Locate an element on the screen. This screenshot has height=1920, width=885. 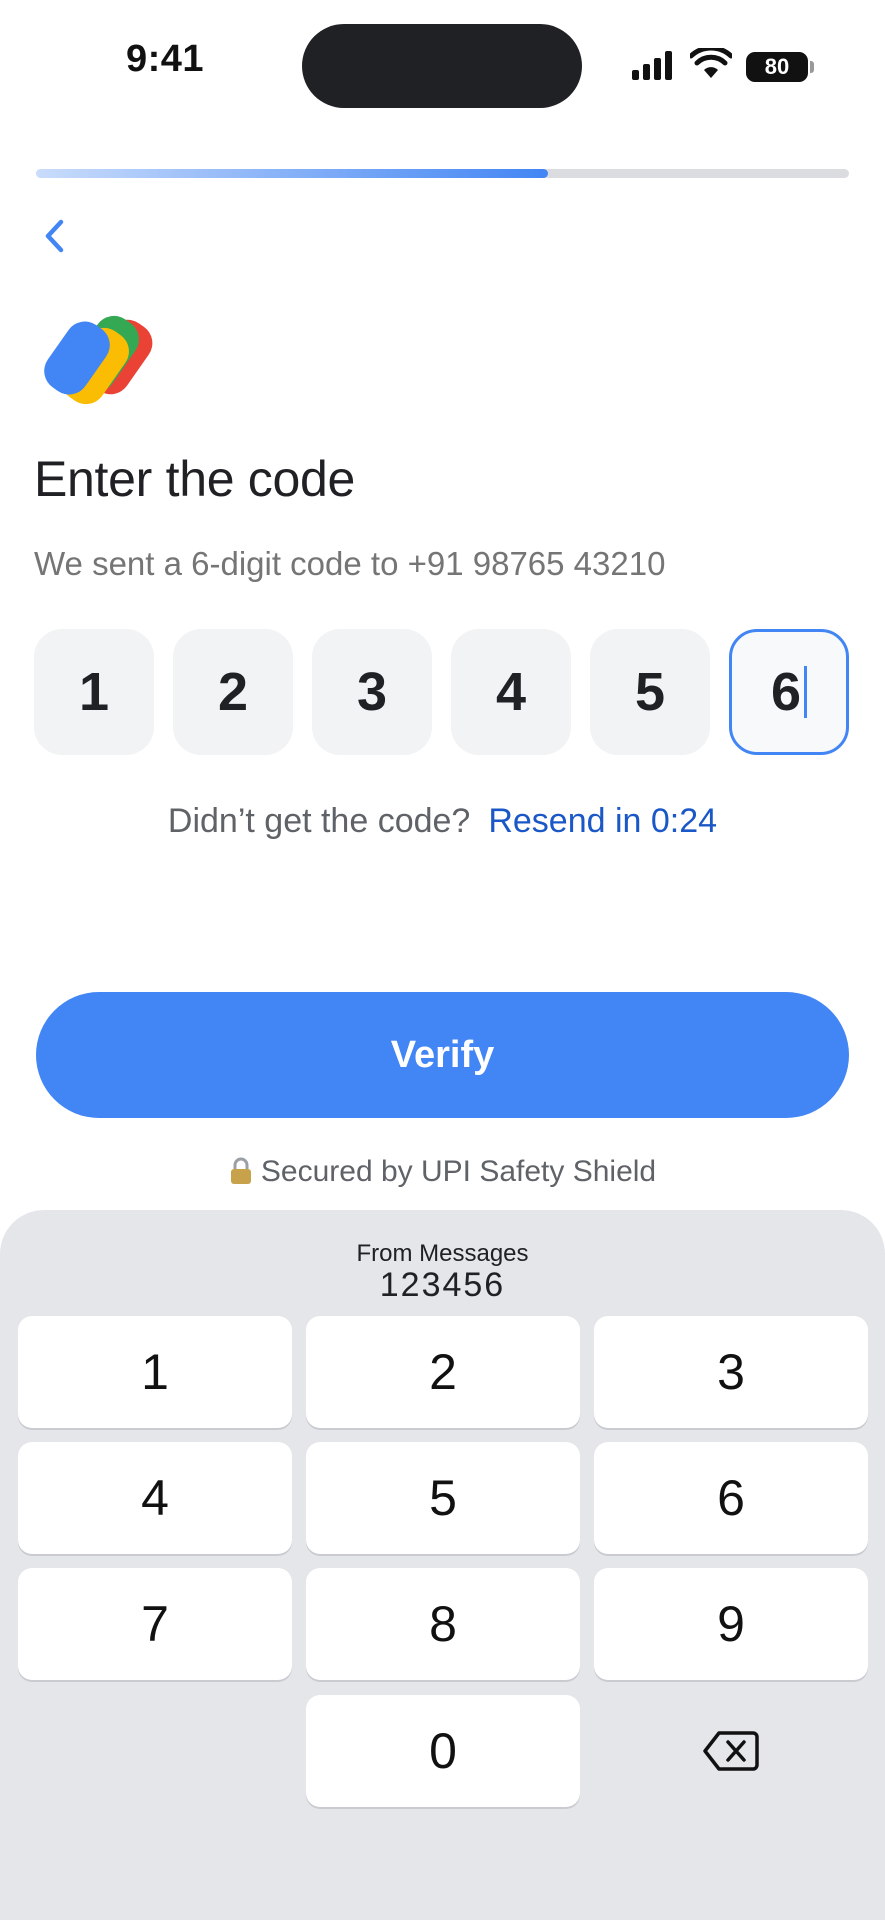
security-note: Secured by UPI Safety Shield is located at coordinates (442, 1172).